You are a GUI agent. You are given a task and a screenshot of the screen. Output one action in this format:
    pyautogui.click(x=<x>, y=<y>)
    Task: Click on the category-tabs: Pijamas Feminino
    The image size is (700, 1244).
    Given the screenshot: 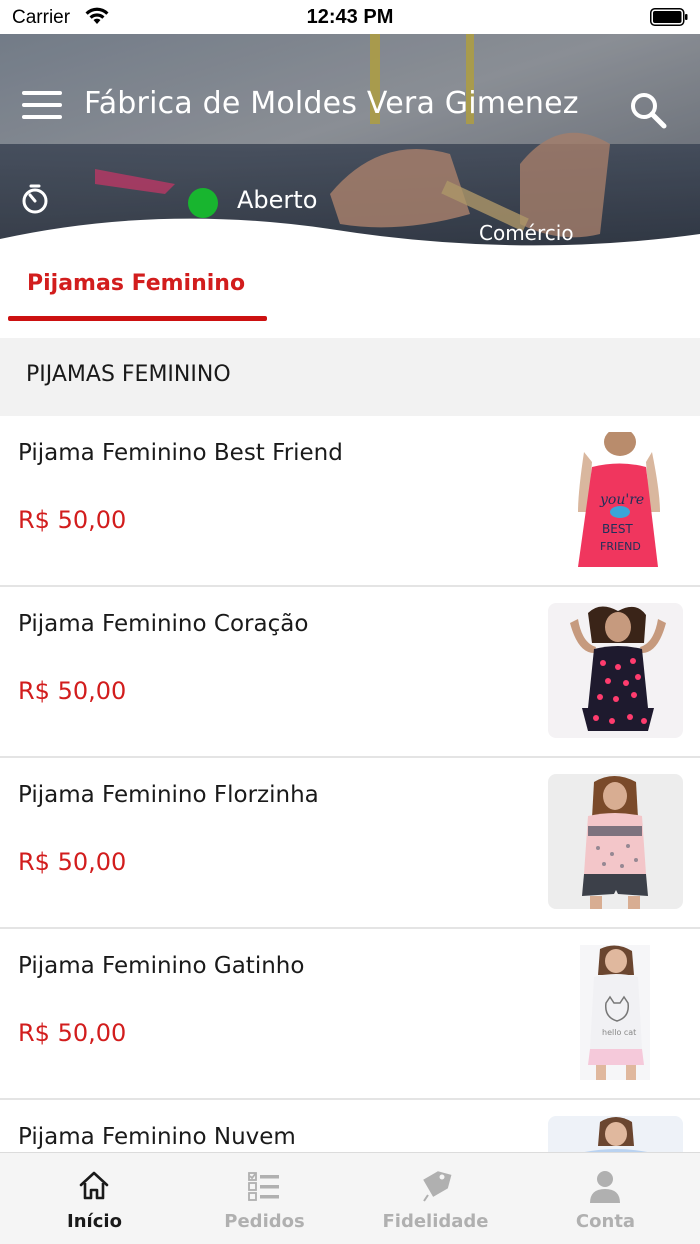 What is the action you would take?
    pyautogui.click(x=350, y=296)
    